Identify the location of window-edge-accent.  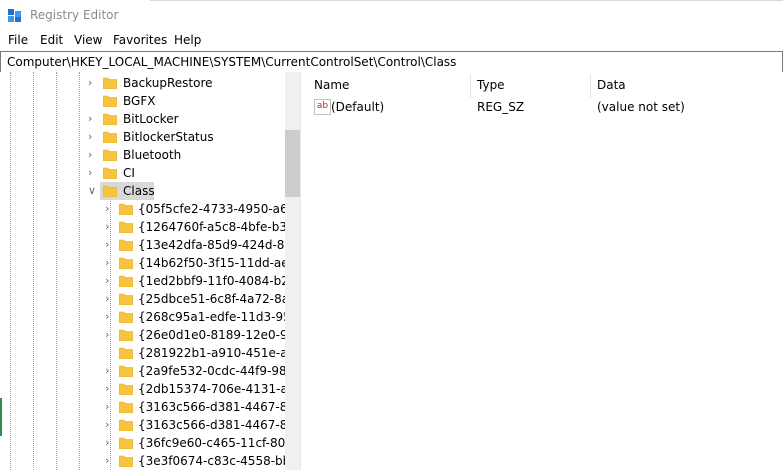
(1, 417).